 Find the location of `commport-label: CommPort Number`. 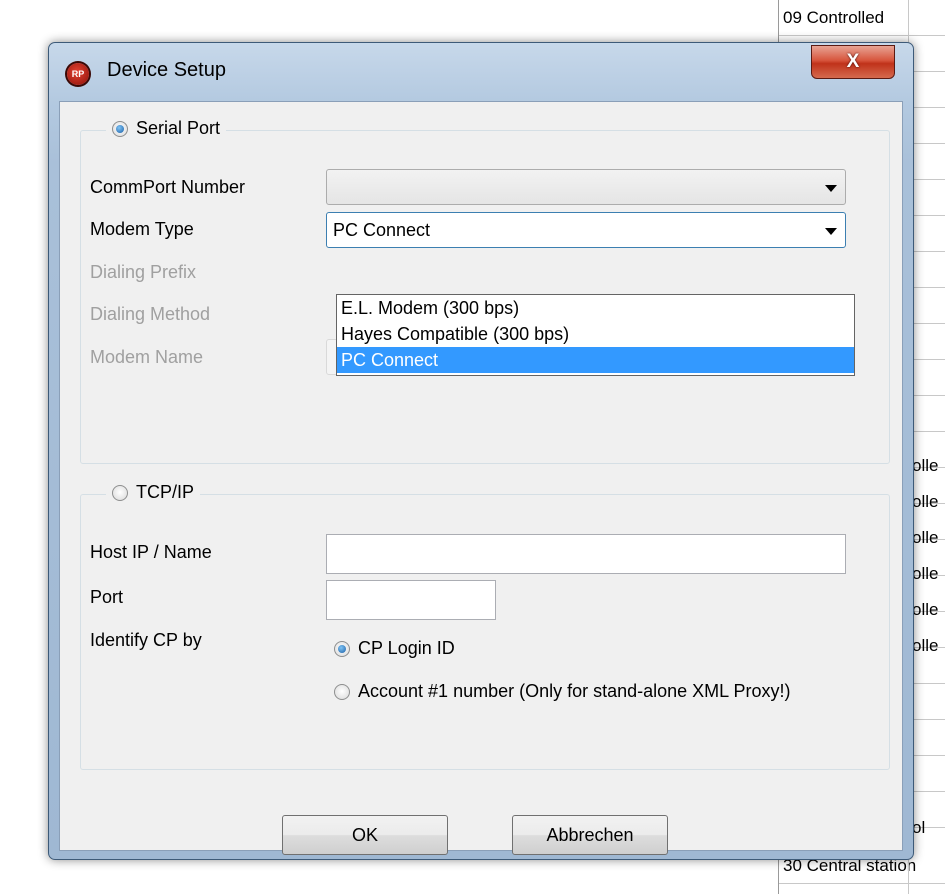

commport-label: CommPort Number is located at coordinates (168, 187).